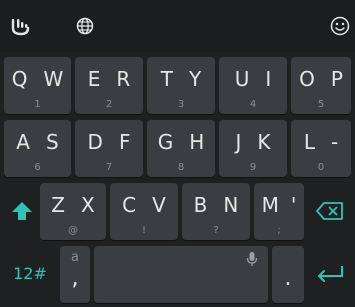  I want to click on comma-key-alt: a, so click(75, 257).